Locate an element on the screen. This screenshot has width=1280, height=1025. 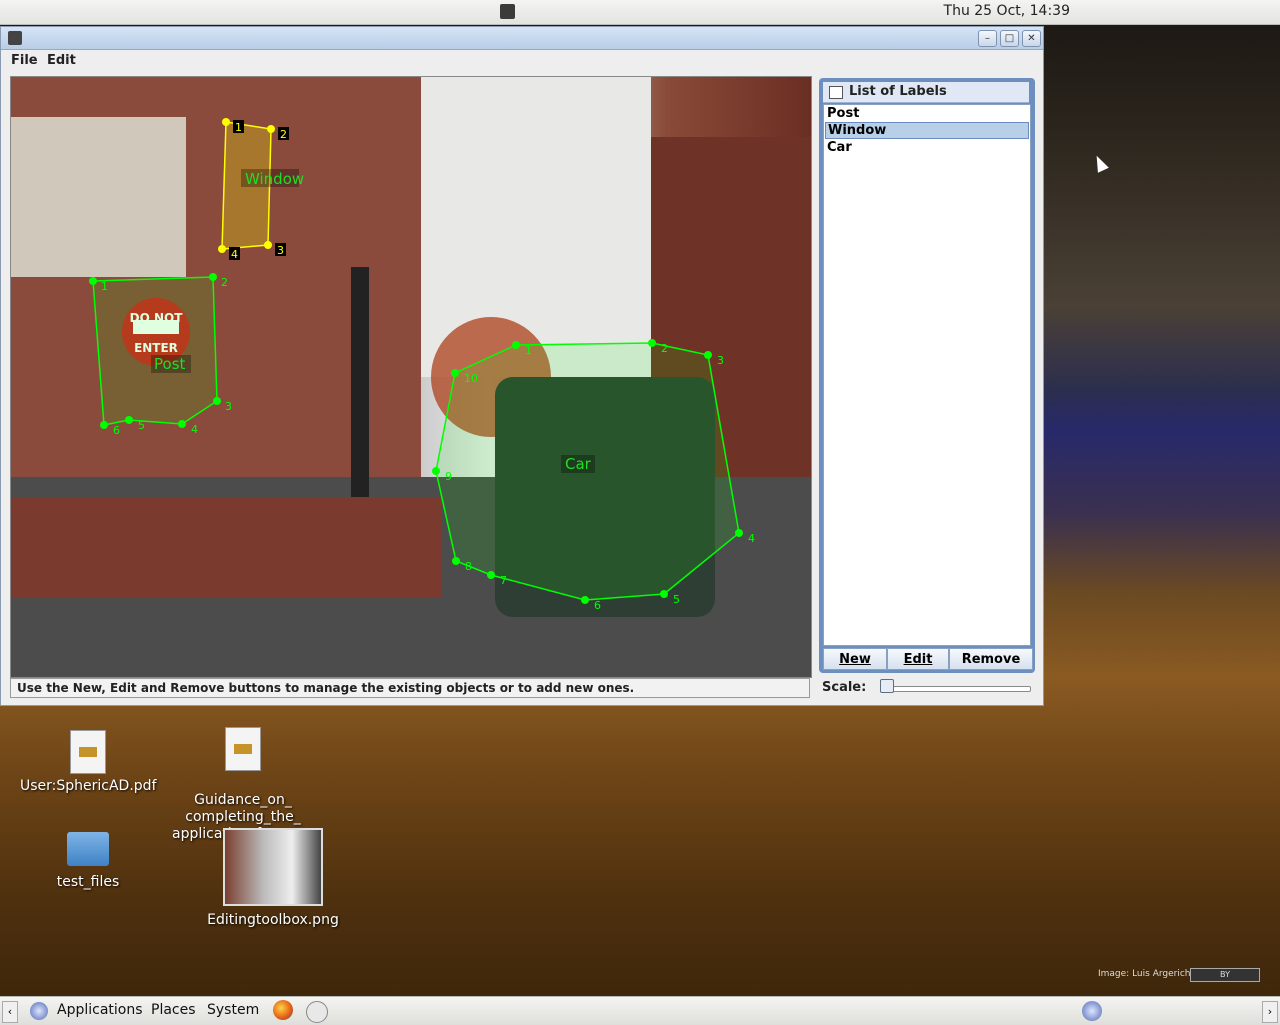
desktop-icon-editingtoolbox: Editingtoolbox.png is located at coordinates (273, 878).